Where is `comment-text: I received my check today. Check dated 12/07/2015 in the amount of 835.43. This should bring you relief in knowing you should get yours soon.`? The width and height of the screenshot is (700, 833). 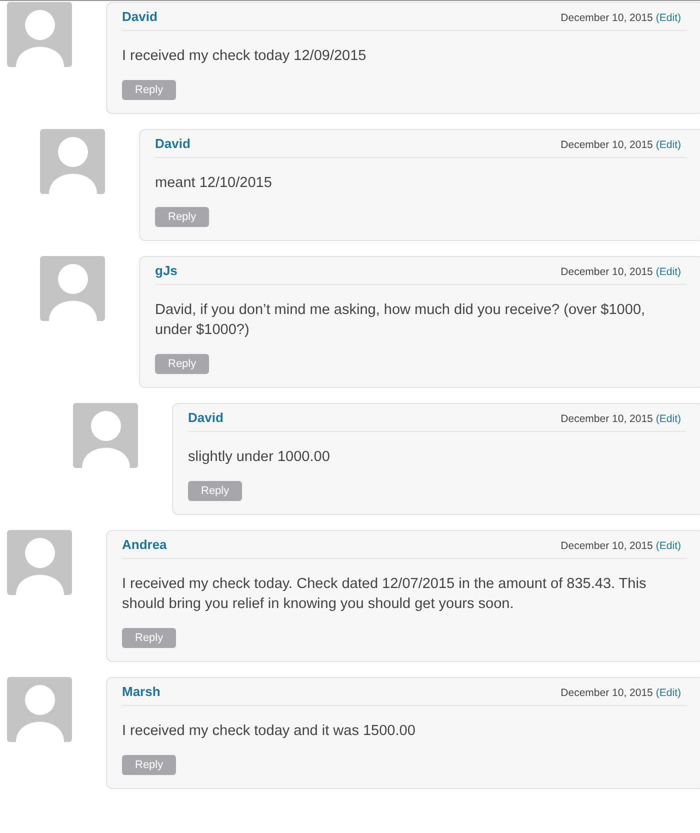 comment-text: I received my check today. Check dated 12/07/2015 in the amount of 835.43. This should bring you relief in knowing you should get yours soon. is located at coordinates (385, 594).